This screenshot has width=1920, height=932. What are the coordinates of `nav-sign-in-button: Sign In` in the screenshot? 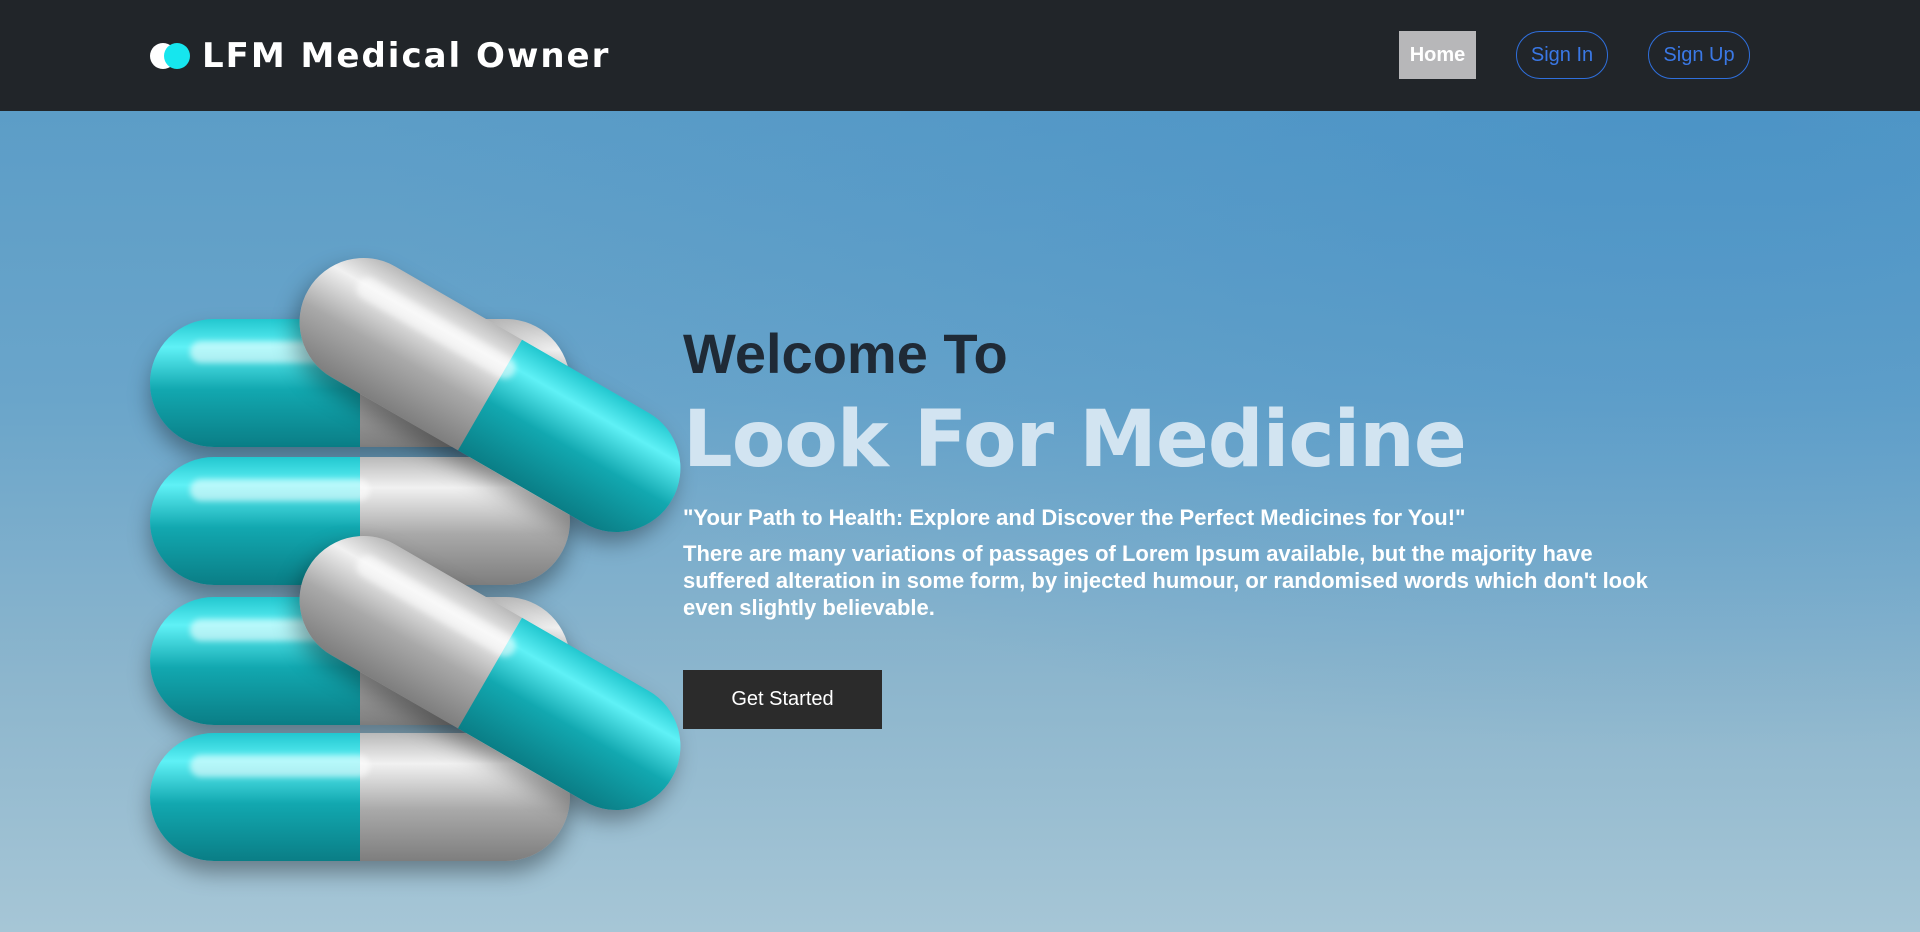 It's located at (1562, 55).